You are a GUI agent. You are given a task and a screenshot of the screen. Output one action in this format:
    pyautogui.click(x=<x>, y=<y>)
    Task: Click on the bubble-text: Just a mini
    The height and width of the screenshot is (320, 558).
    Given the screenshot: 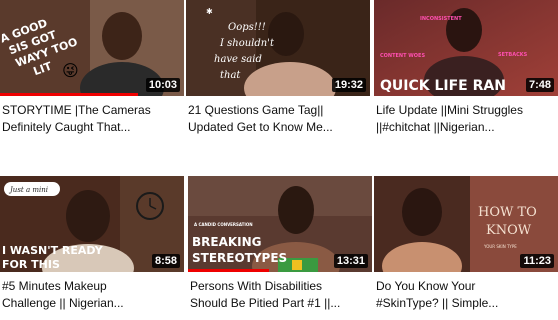 What is the action you would take?
    pyautogui.click(x=28, y=190)
    